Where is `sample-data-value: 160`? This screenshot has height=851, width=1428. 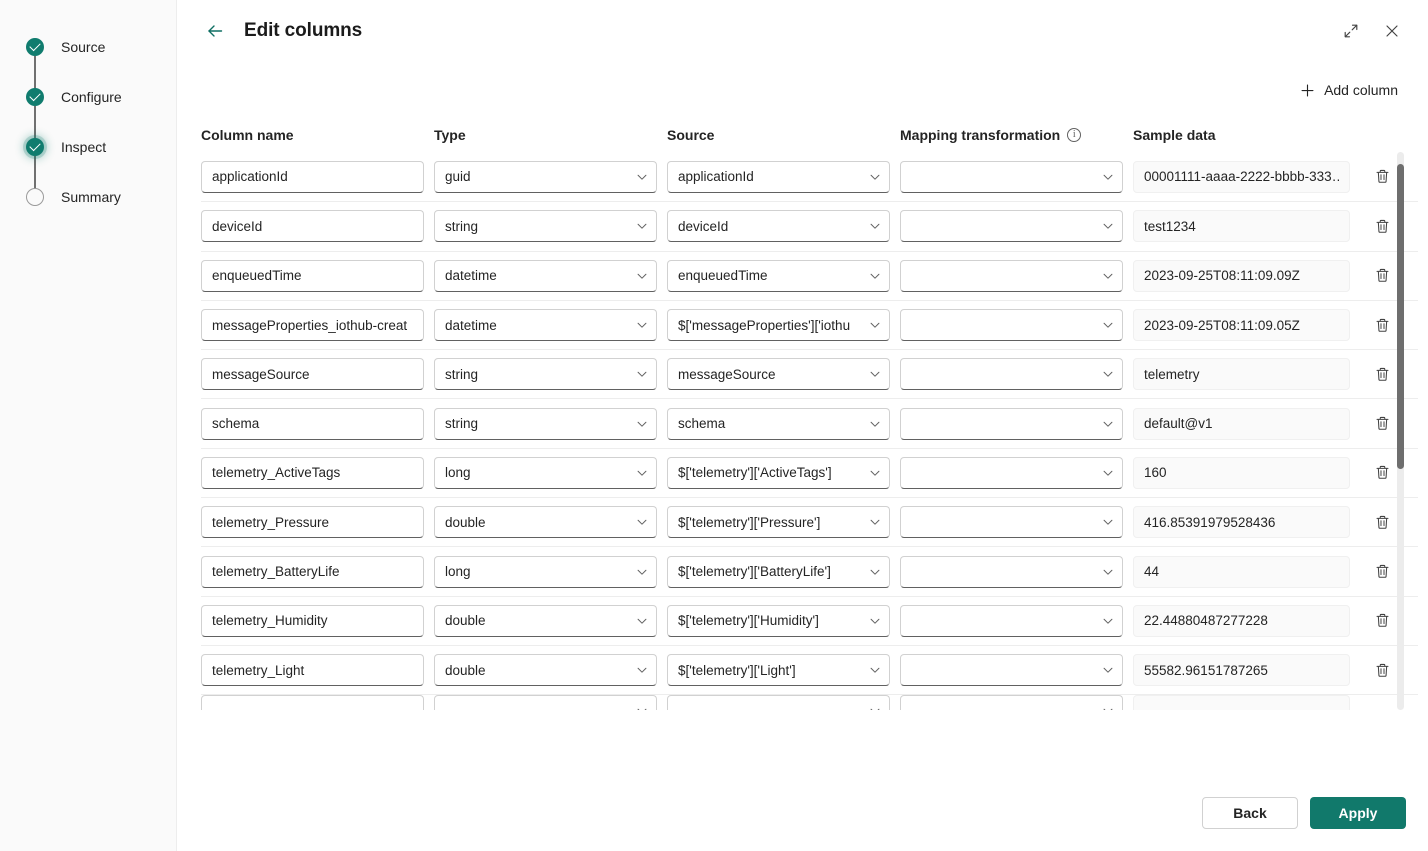 sample-data-value: 160 is located at coordinates (1241, 472).